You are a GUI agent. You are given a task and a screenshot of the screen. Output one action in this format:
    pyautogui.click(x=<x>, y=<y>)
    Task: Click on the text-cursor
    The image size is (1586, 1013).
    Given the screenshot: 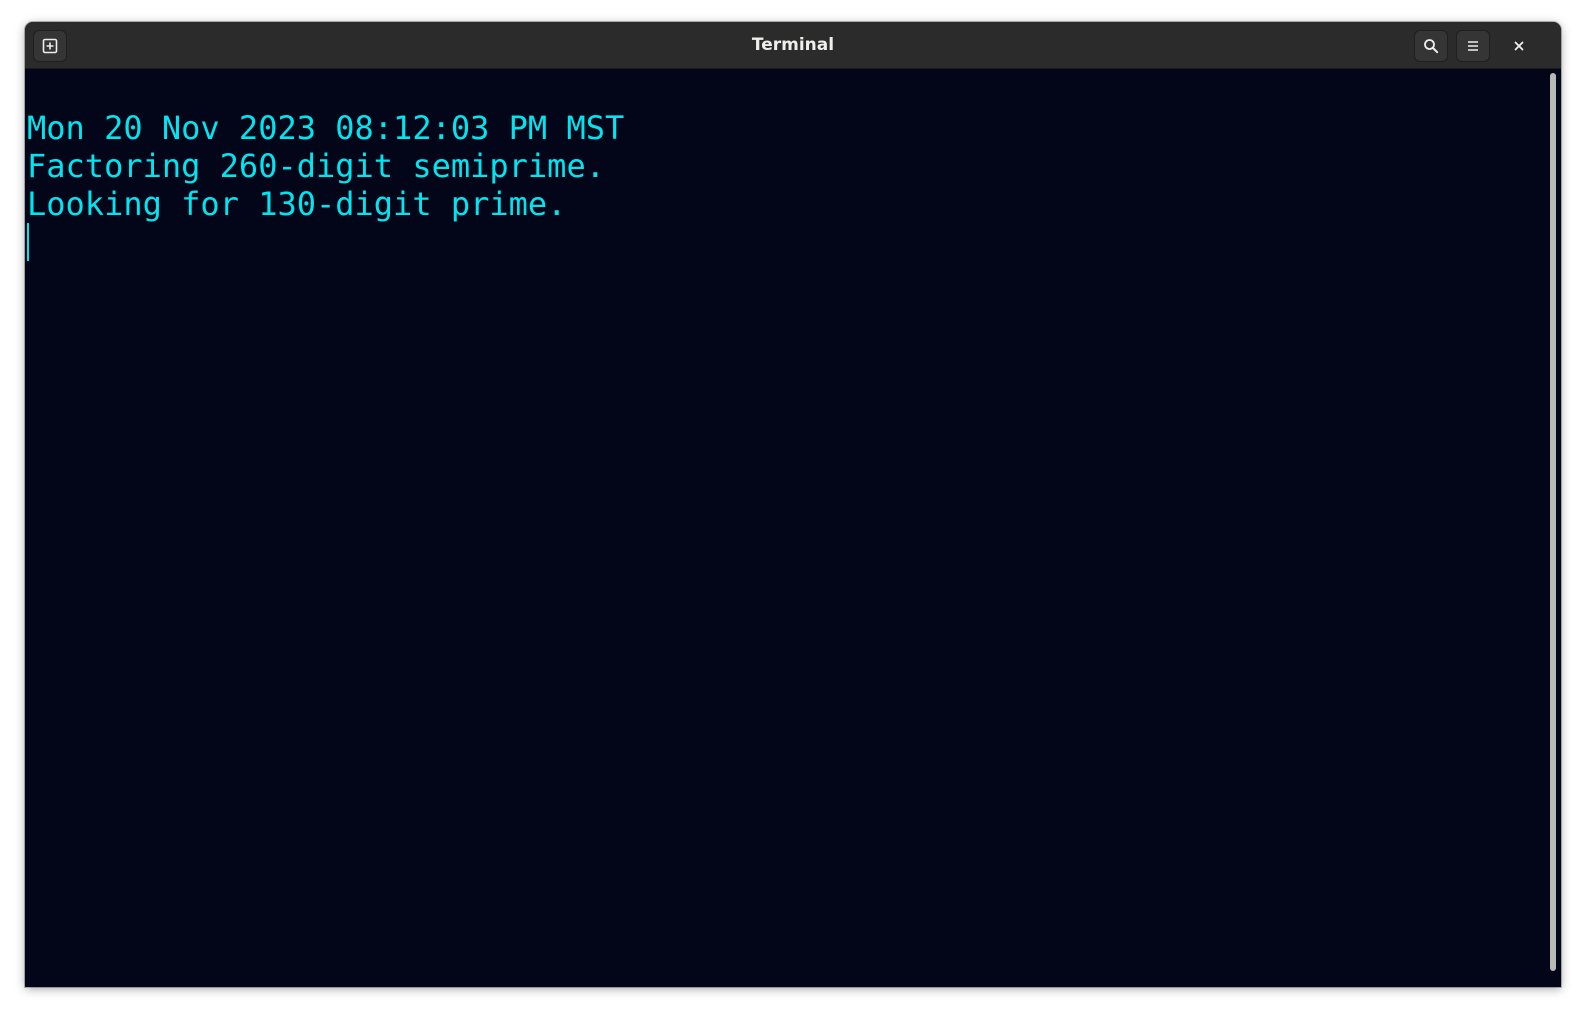 What is the action you would take?
    pyautogui.click(x=28, y=242)
    